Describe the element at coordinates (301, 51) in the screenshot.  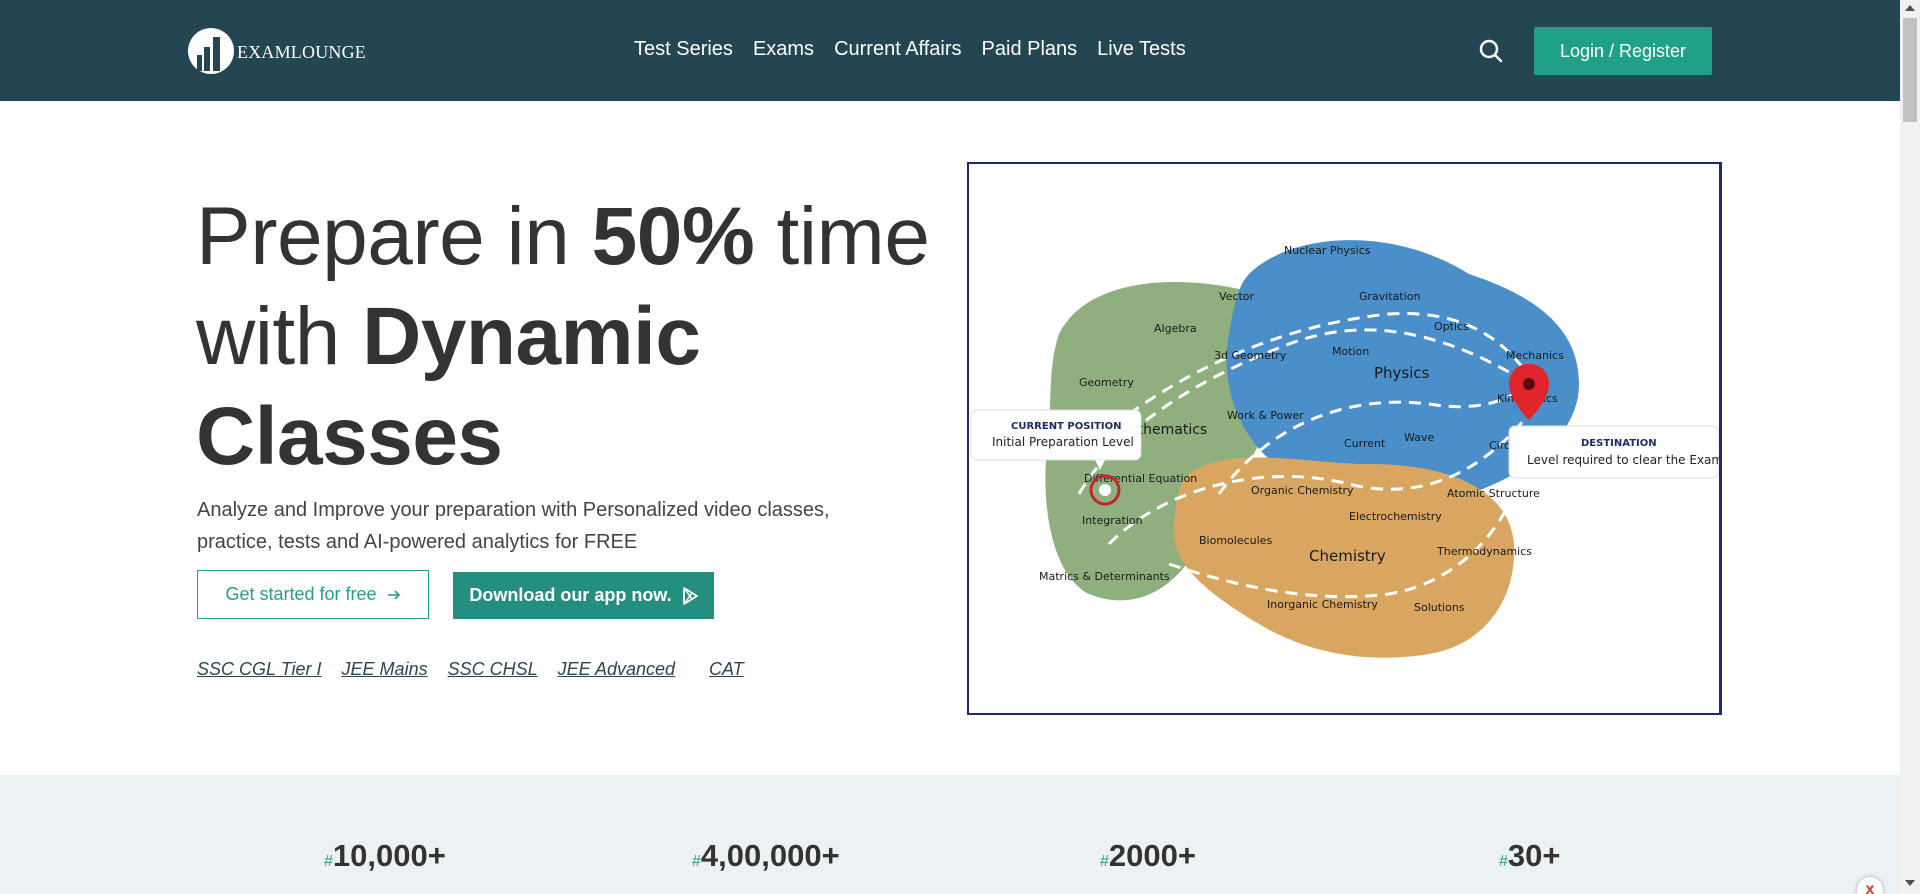
I see `logo-text: EXAMLOUNGE` at that location.